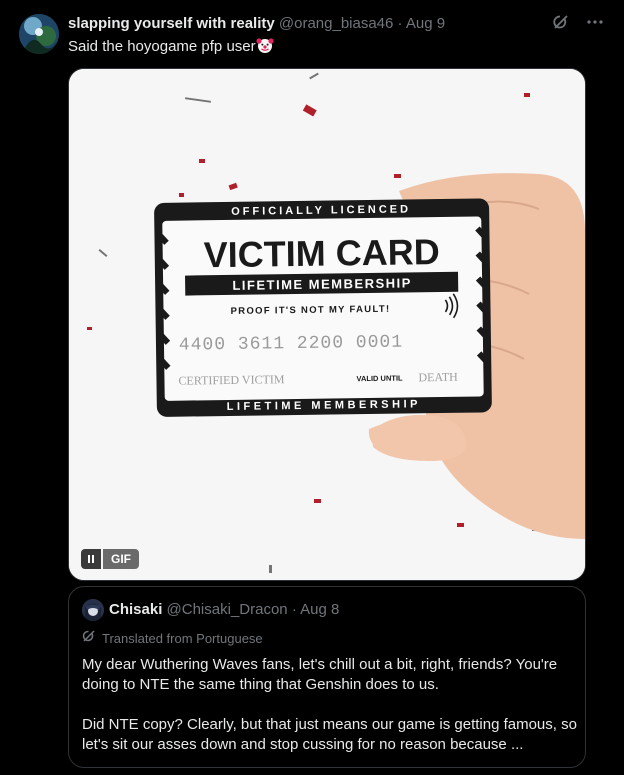  What do you see at coordinates (311, 310) in the screenshot?
I see `card-tagline: PROOF IT'S NOT MY FAULT!` at bounding box center [311, 310].